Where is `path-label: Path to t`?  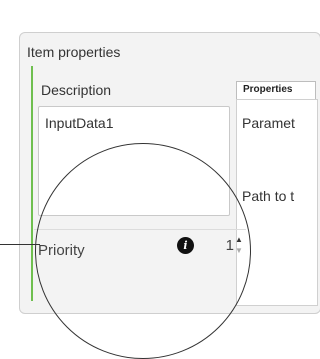 path-label: Path to t is located at coordinates (268, 196).